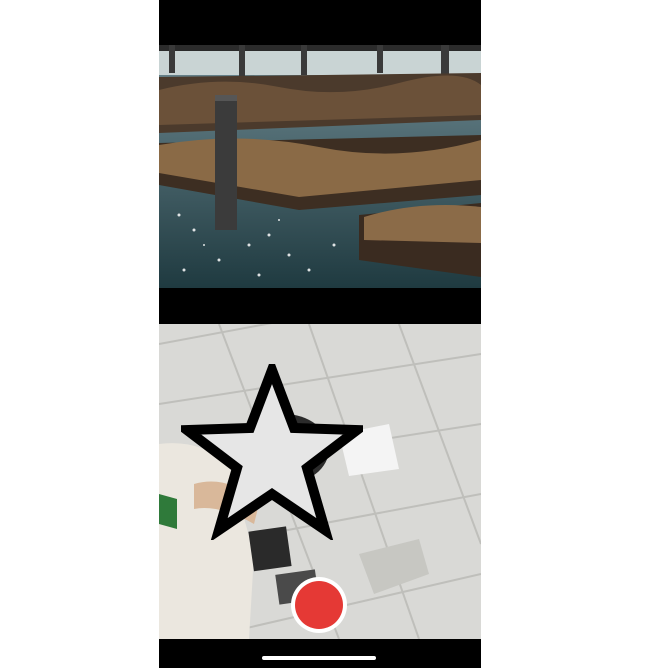  Describe the element at coordinates (272, 452) in the screenshot. I see `star-icon` at that location.